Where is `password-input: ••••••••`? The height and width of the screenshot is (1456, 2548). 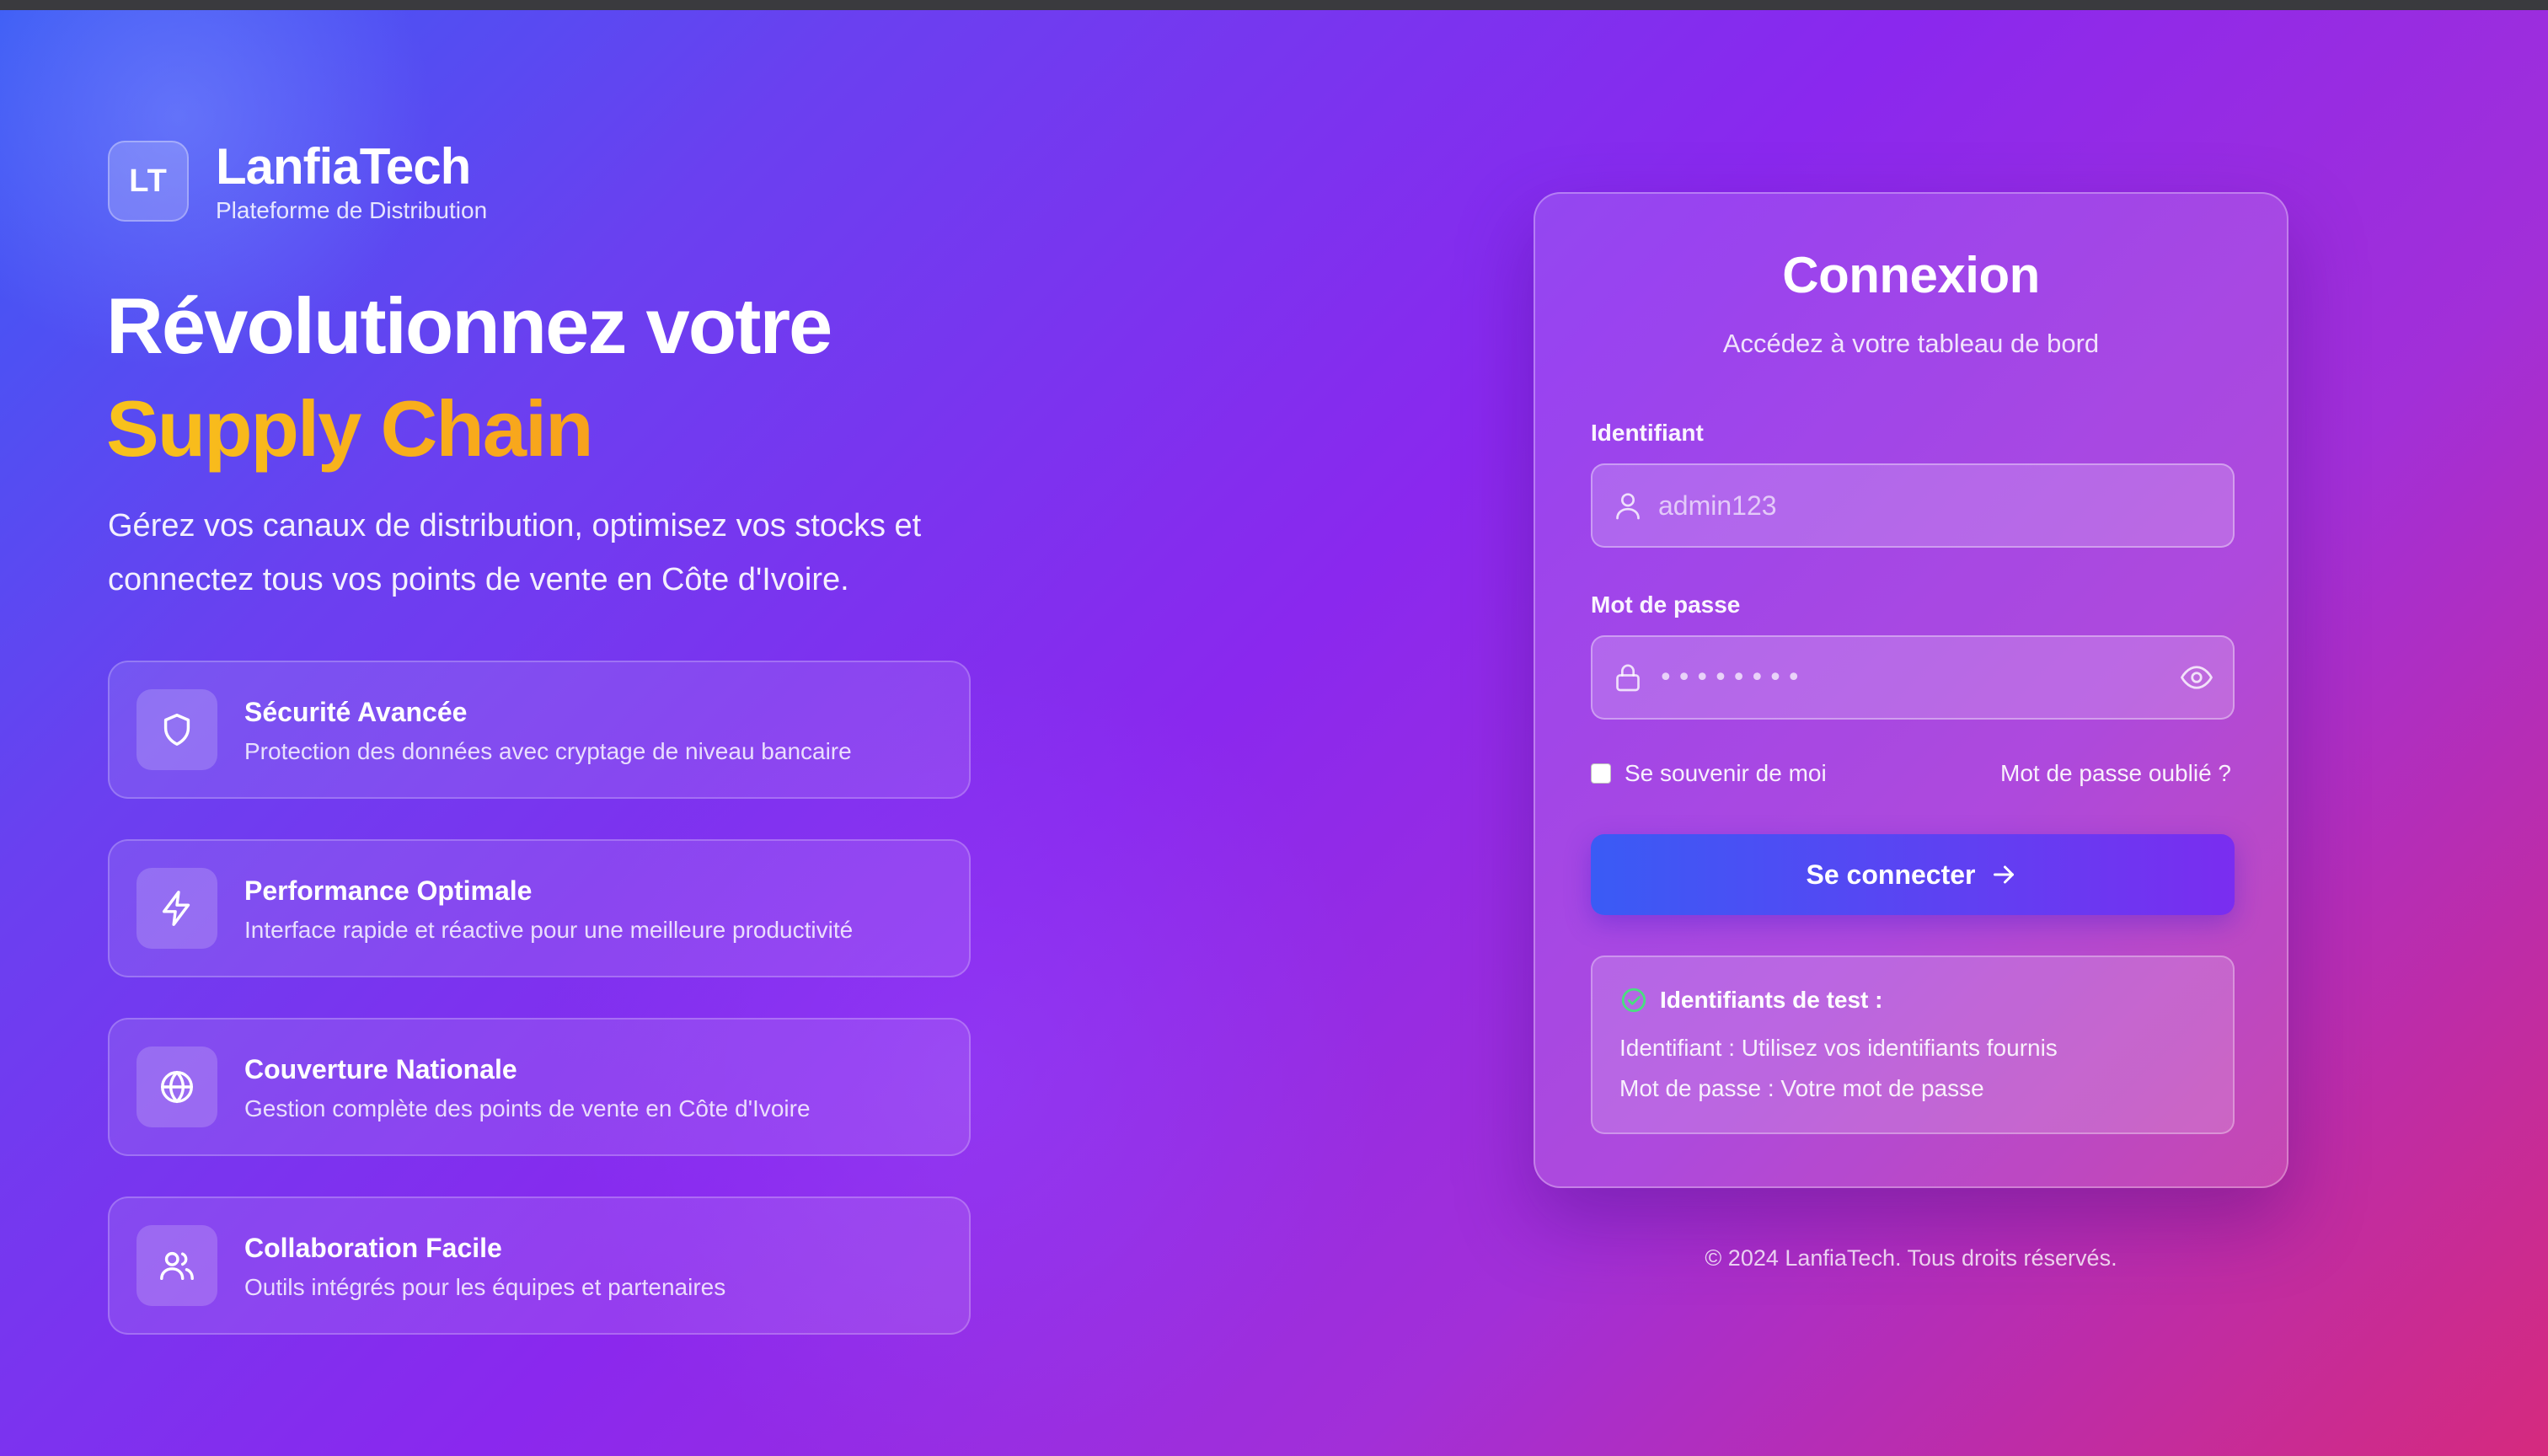
password-input: •••••••• is located at coordinates (1918, 678).